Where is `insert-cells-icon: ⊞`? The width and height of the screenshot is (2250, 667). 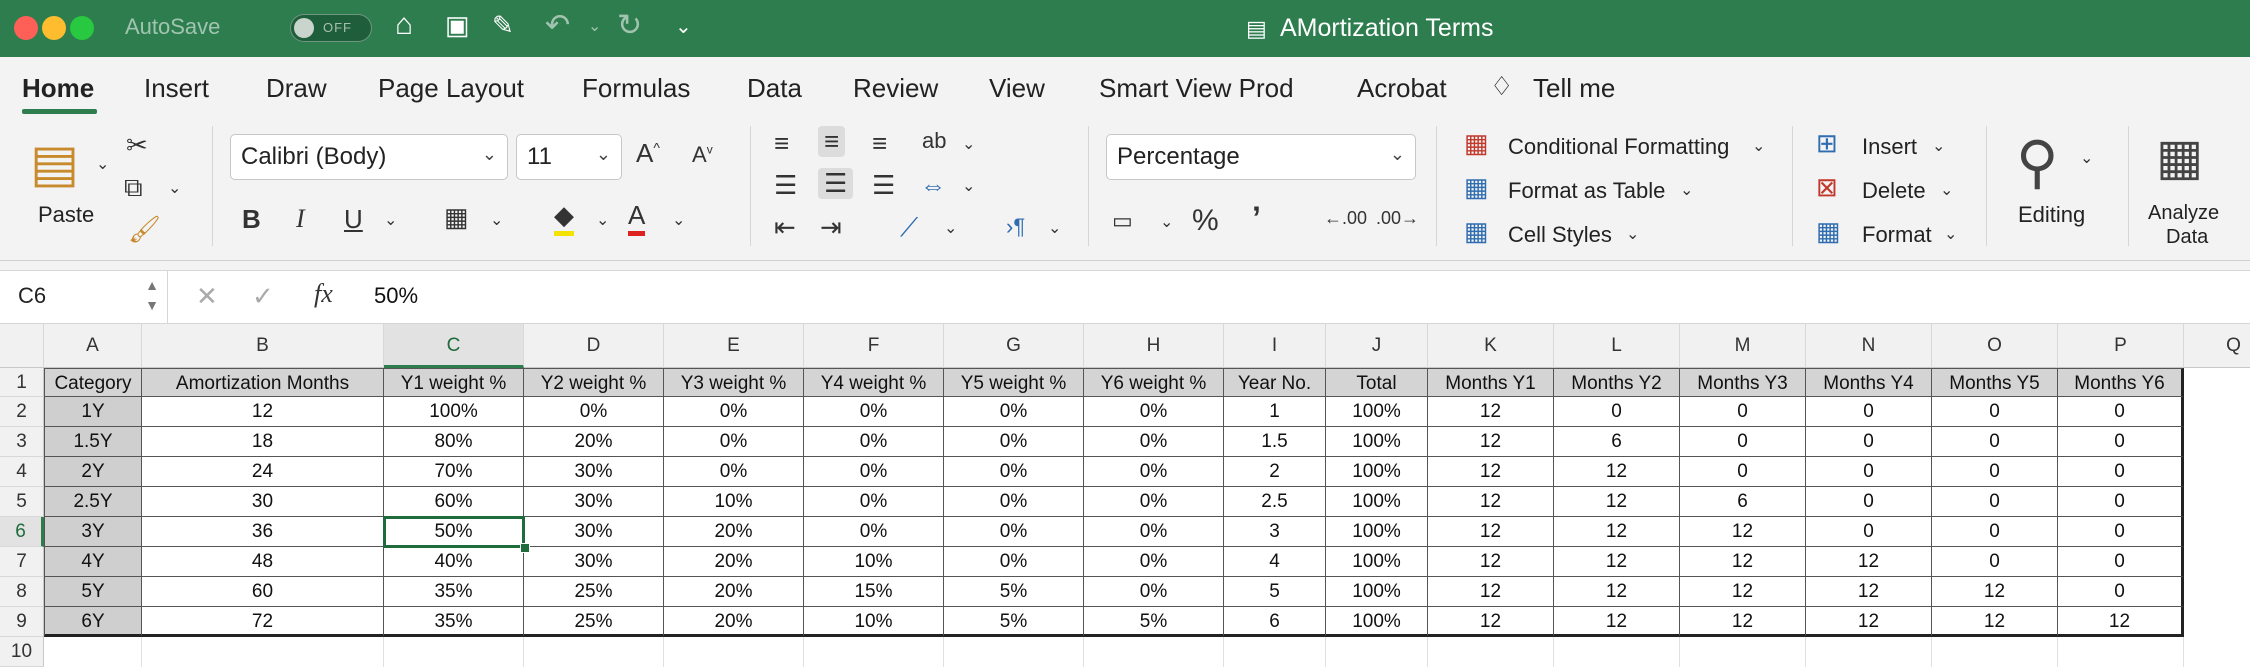 insert-cells-icon: ⊞ is located at coordinates (1827, 143).